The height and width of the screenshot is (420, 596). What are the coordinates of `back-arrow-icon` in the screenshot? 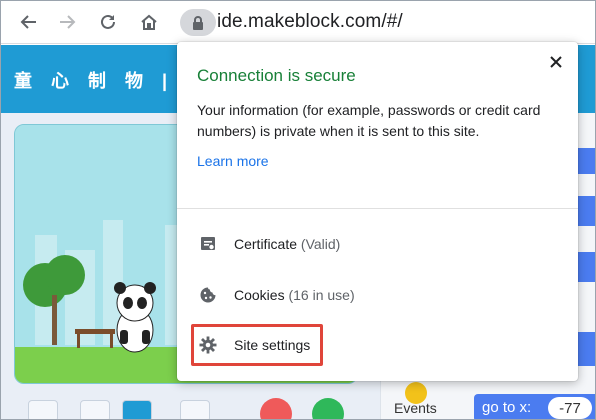 It's located at (28, 22).